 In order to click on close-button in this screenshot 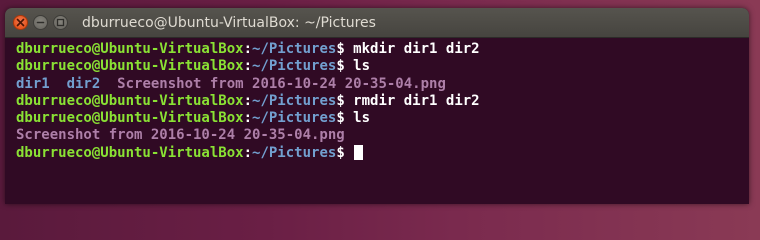, I will do `click(20, 22)`.